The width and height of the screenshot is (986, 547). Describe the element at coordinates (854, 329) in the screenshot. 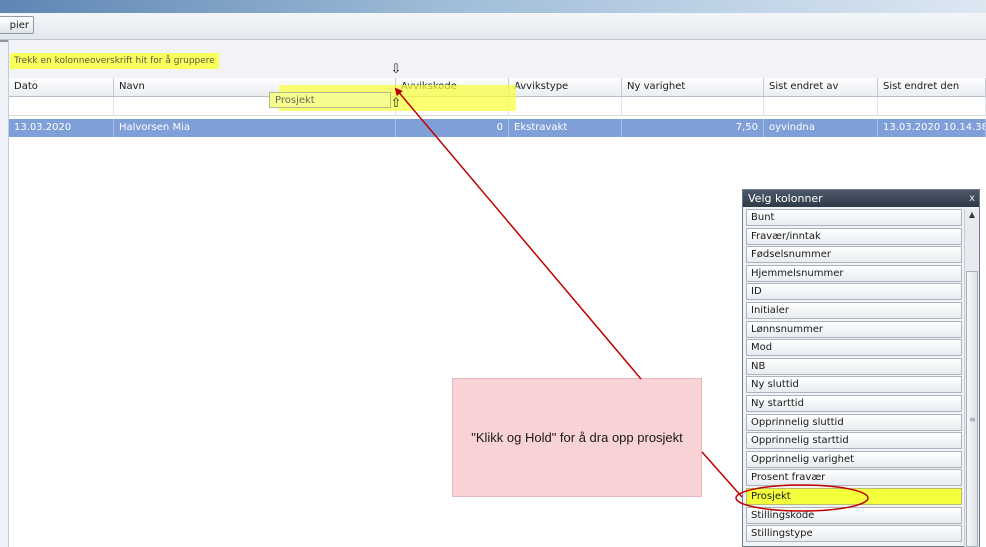

I see `column-chooser-item: Lønnsnummer` at that location.